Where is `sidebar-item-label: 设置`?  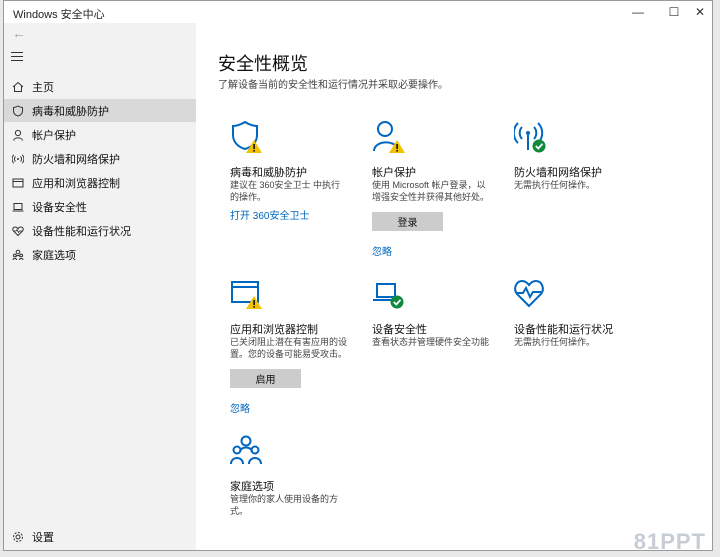 sidebar-item-label: 设置 is located at coordinates (43, 537).